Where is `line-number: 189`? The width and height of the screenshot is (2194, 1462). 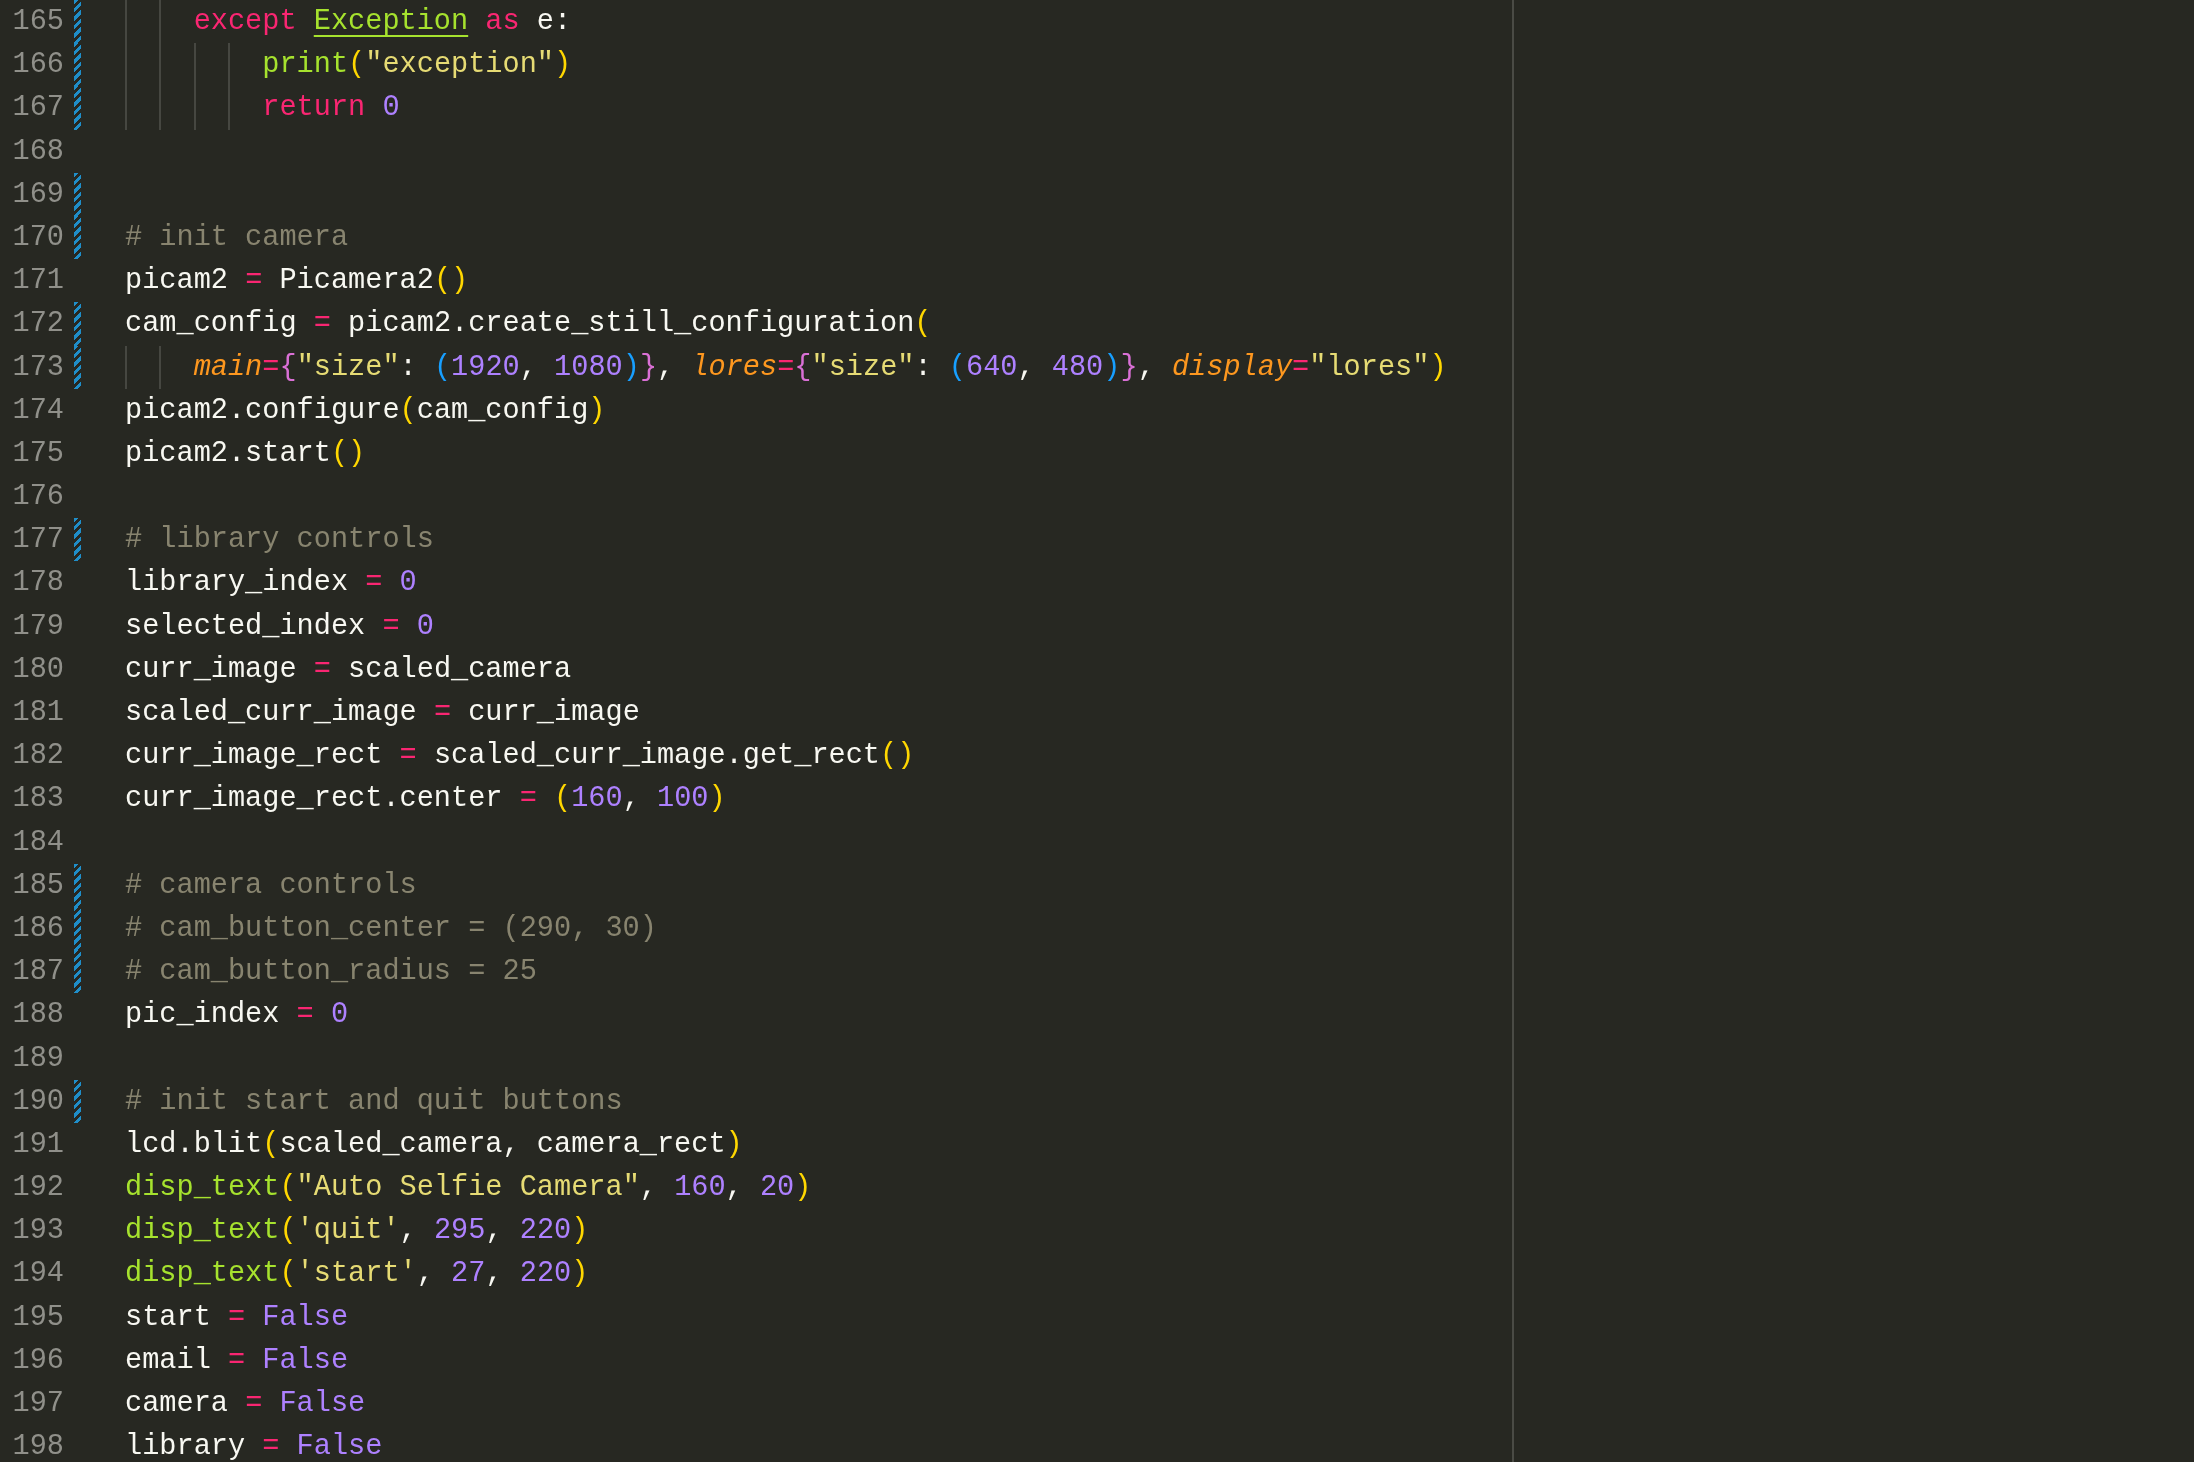 line-number: 189 is located at coordinates (37, 1058).